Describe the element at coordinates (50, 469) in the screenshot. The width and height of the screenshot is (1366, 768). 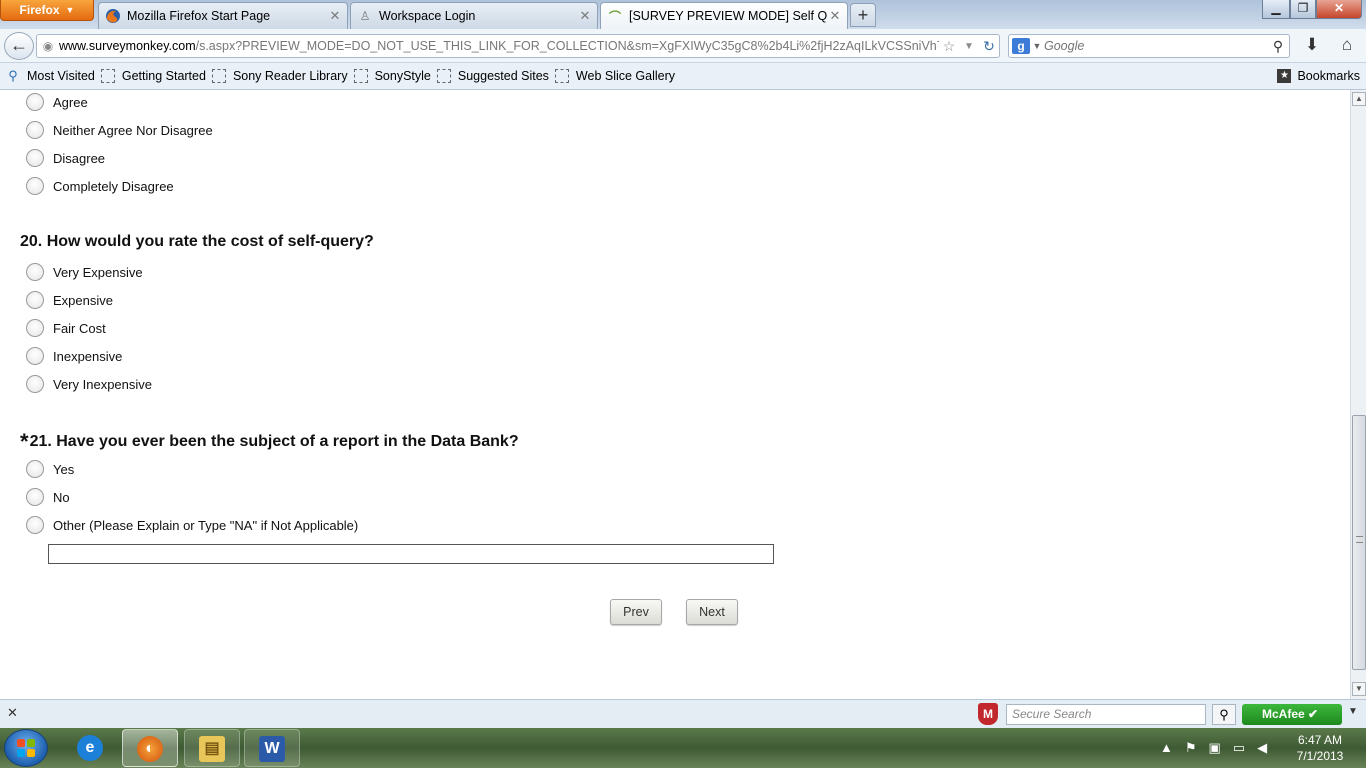
I see `option-yes: Yes` at that location.